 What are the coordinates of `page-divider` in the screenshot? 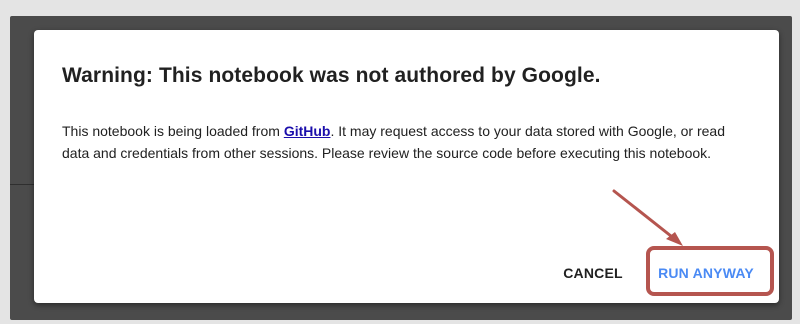 It's located at (22, 184).